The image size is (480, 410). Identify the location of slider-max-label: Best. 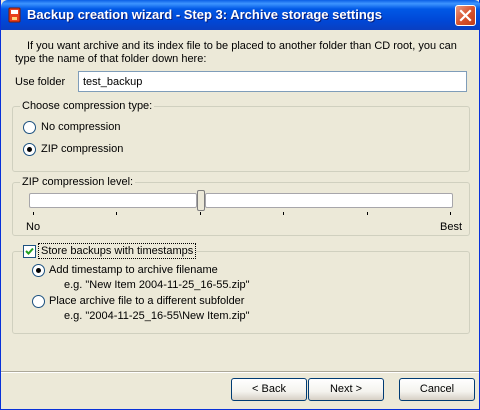
(451, 227).